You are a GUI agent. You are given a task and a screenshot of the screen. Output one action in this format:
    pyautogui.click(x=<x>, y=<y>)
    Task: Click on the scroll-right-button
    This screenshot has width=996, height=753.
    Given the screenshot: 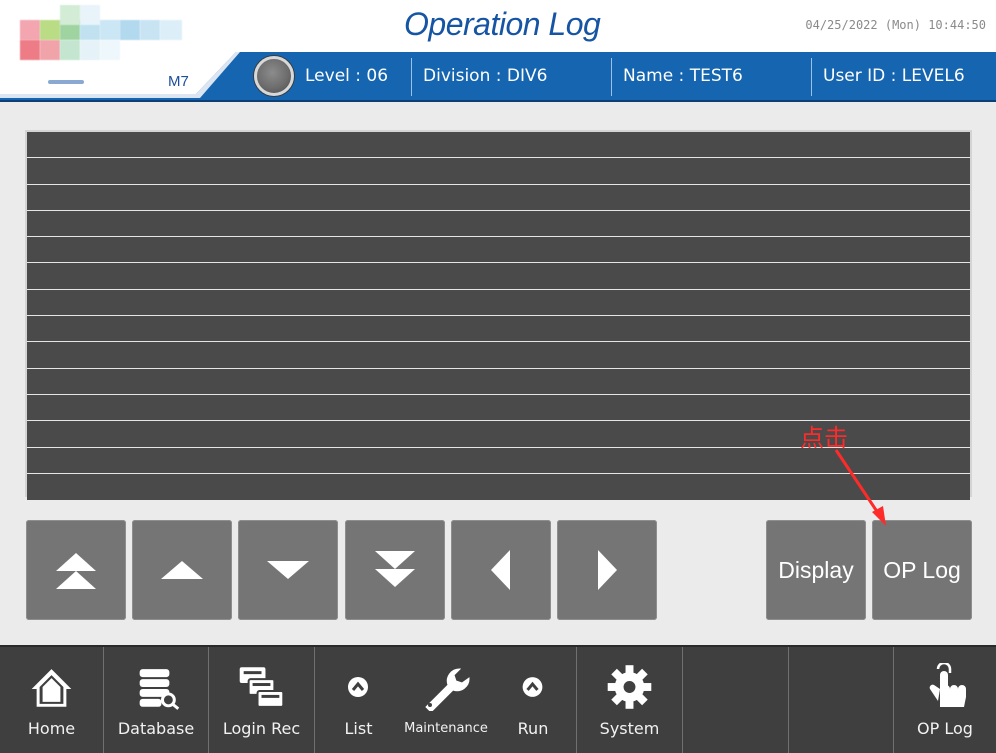 What is the action you would take?
    pyautogui.click(x=607, y=570)
    